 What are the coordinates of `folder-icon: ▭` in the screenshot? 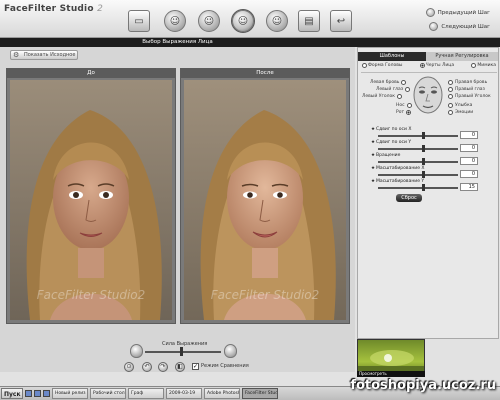 It's located at (139, 21).